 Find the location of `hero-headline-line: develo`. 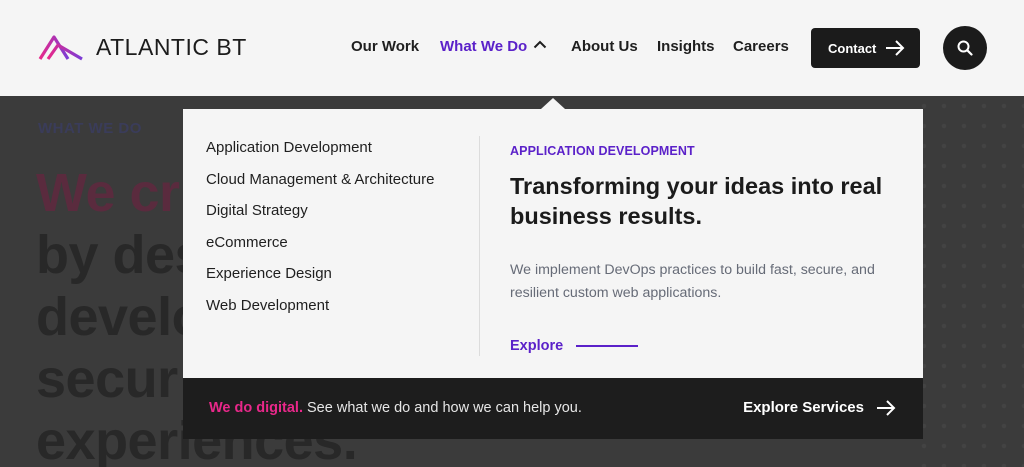

hero-headline-line: develo is located at coordinates (120, 317).